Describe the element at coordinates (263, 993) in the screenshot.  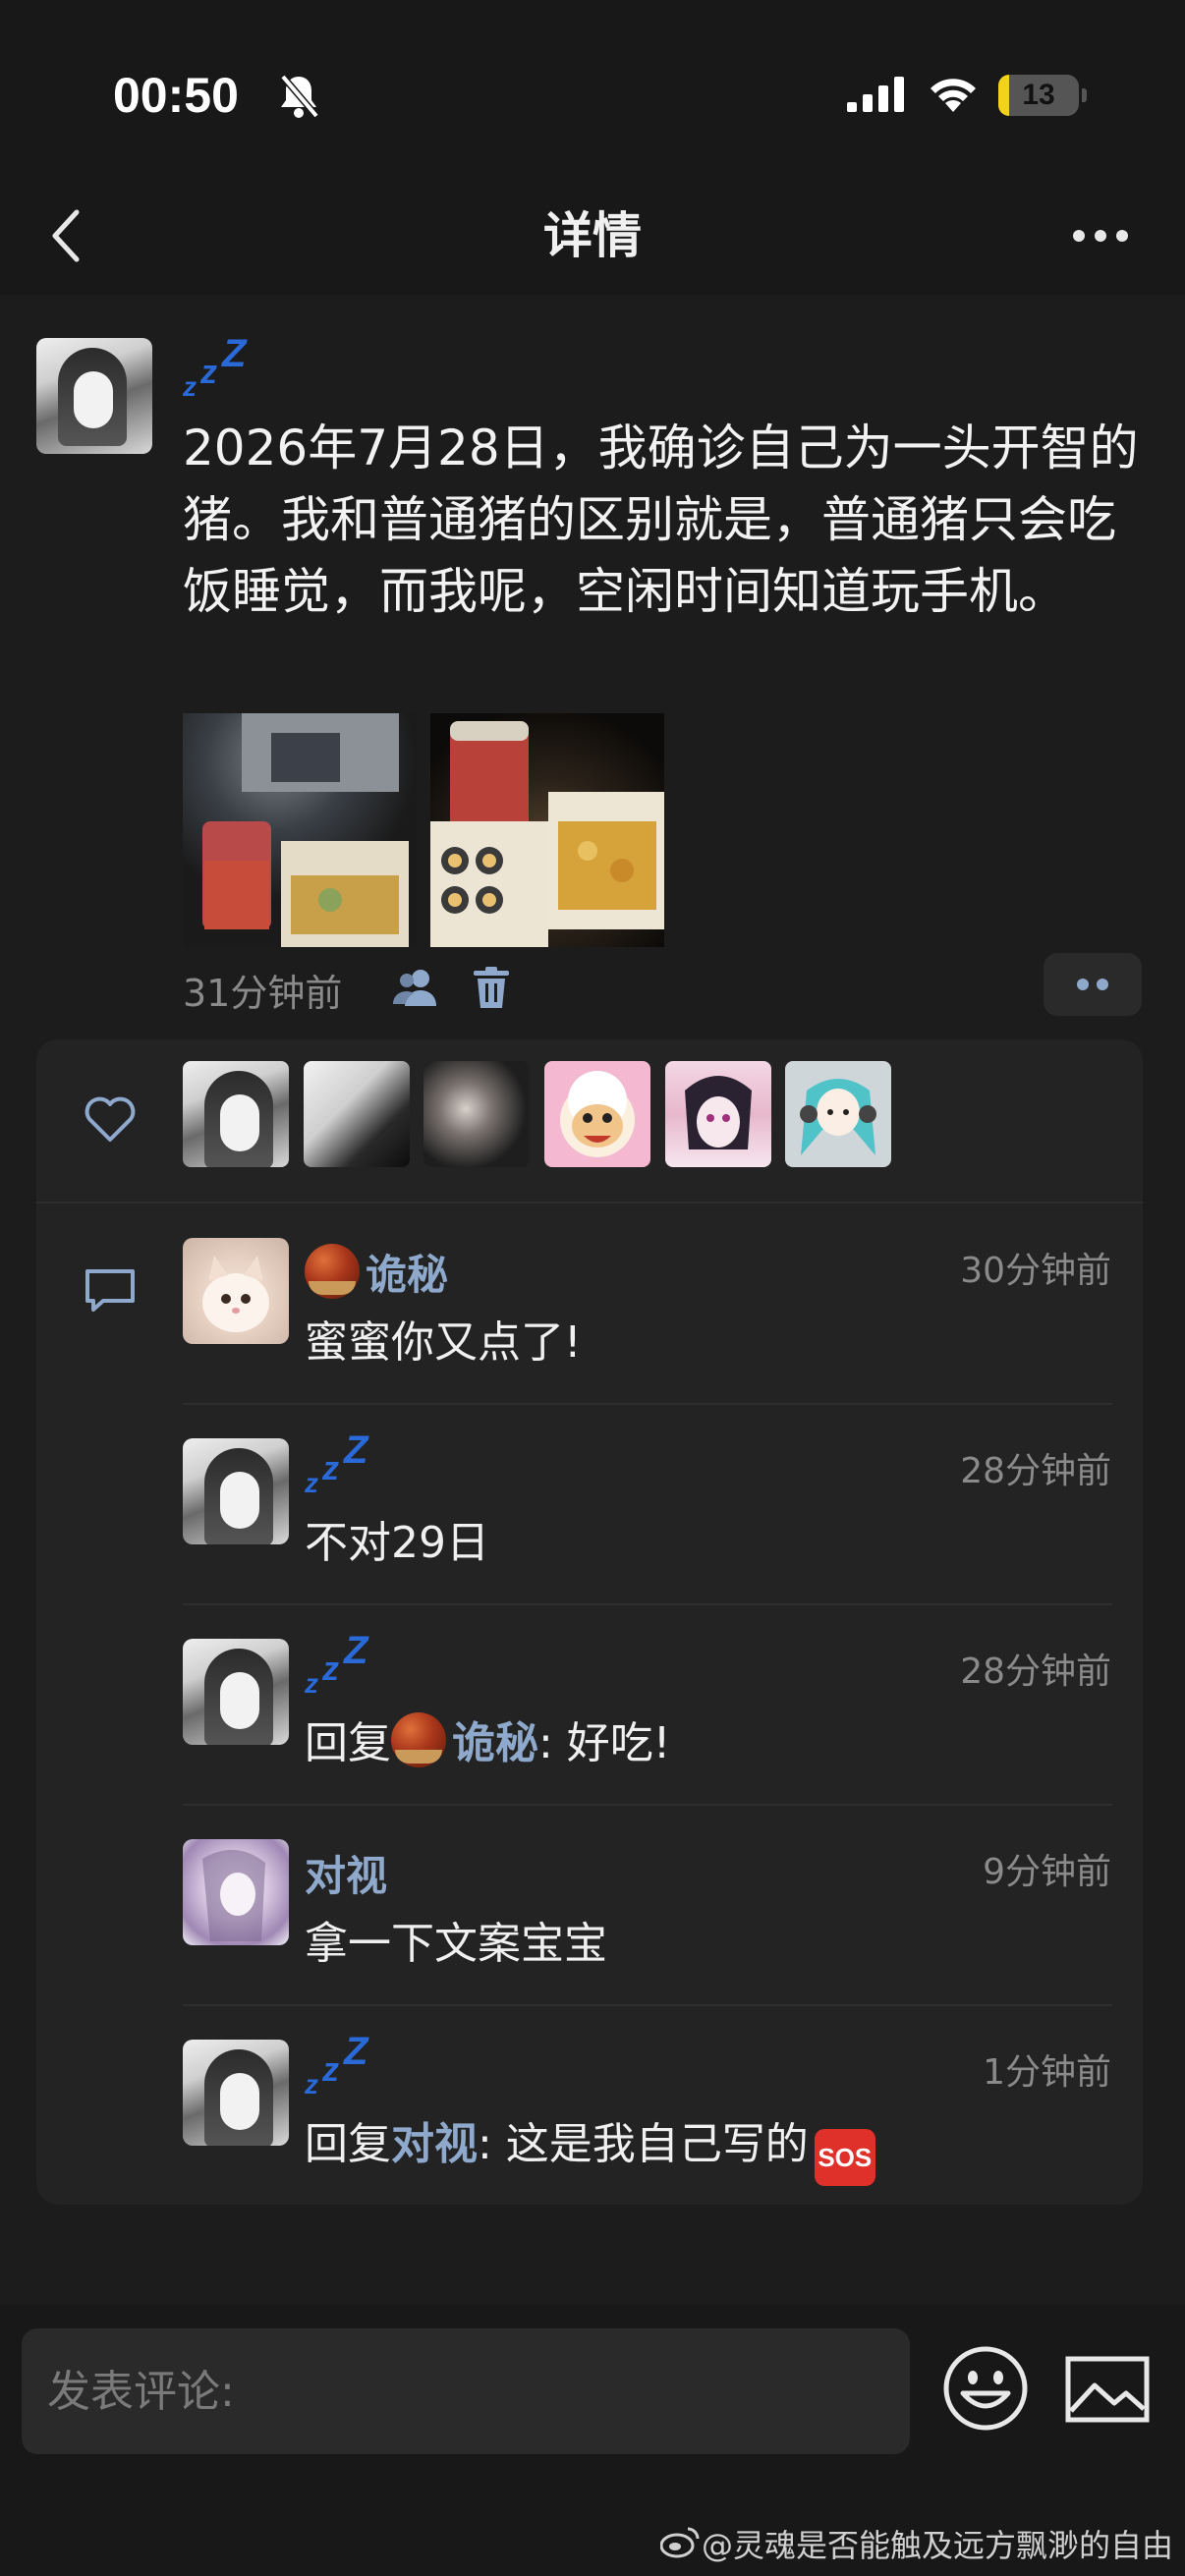
I see `post-time: 31分钟前` at that location.